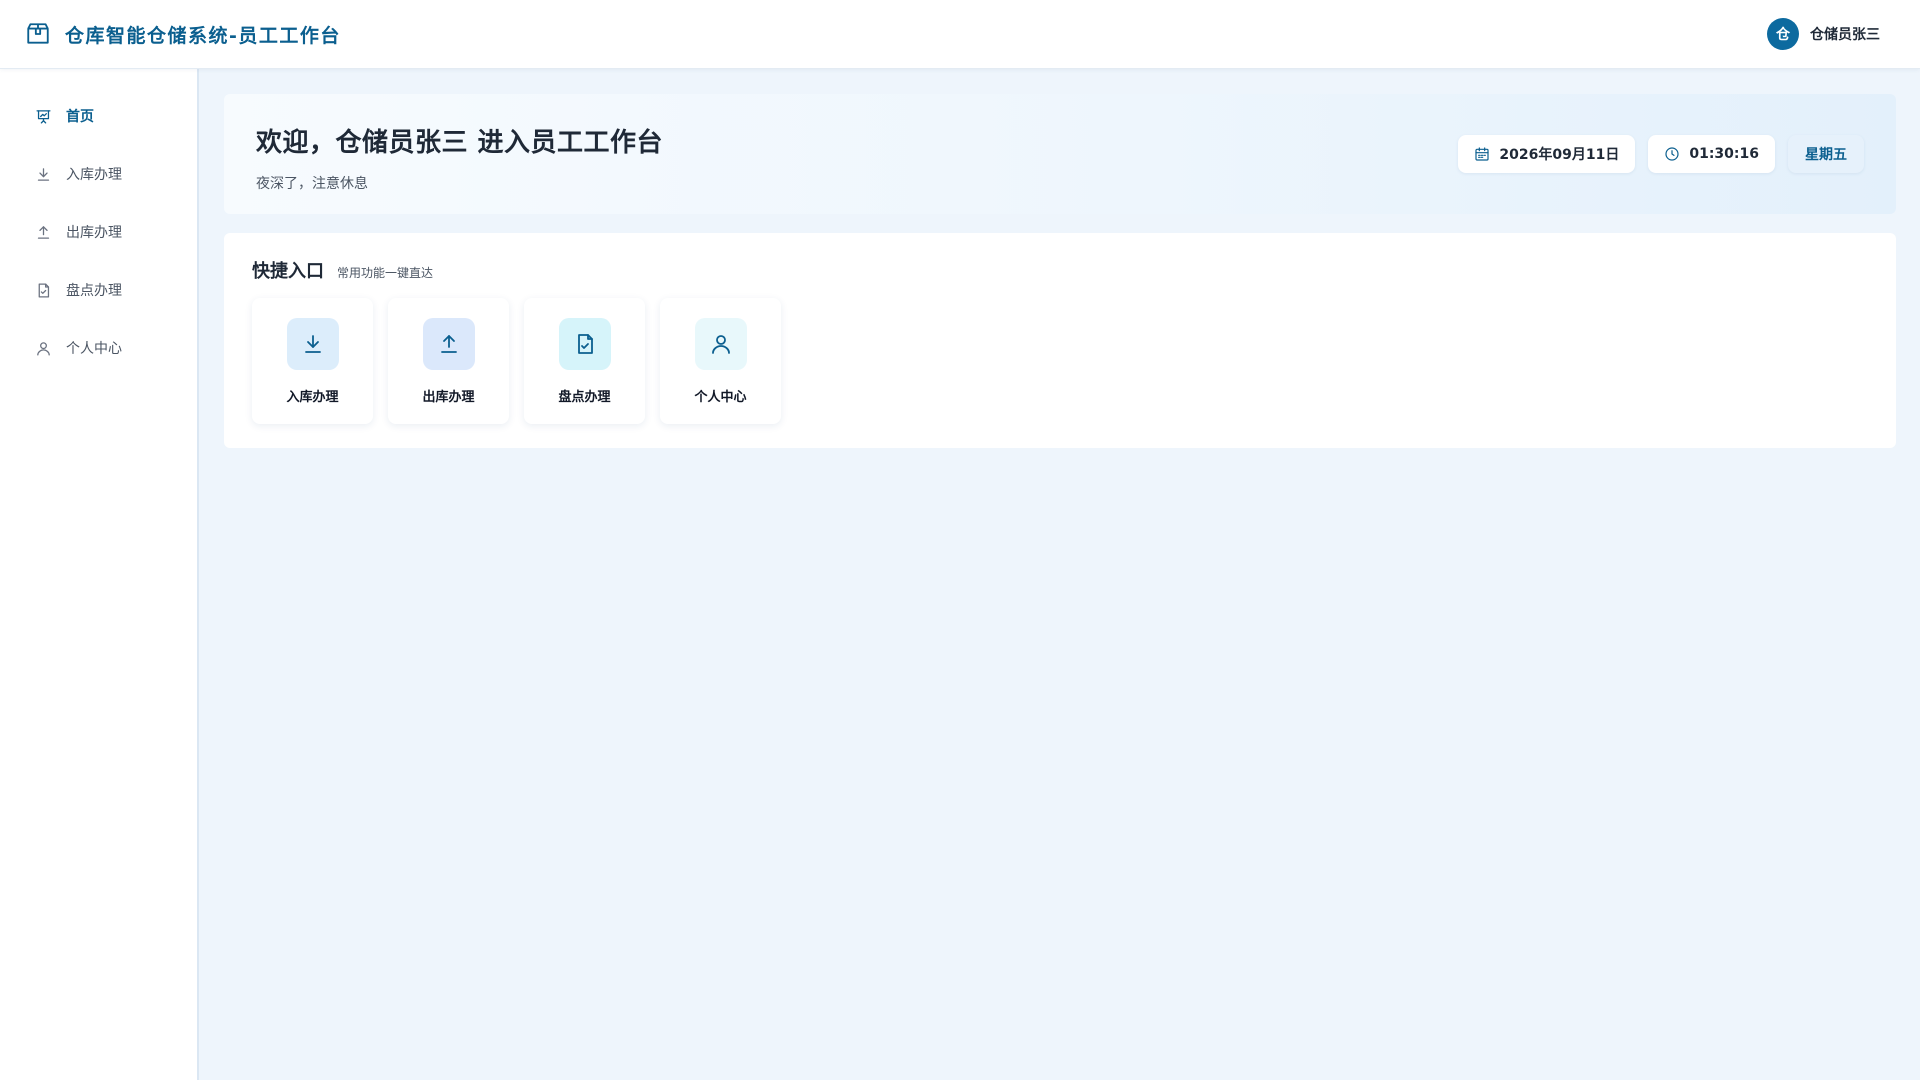 This screenshot has height=1080, width=1920. Describe the element at coordinates (94, 349) in the screenshot. I see `sidebar-item-label: 个人中心` at that location.